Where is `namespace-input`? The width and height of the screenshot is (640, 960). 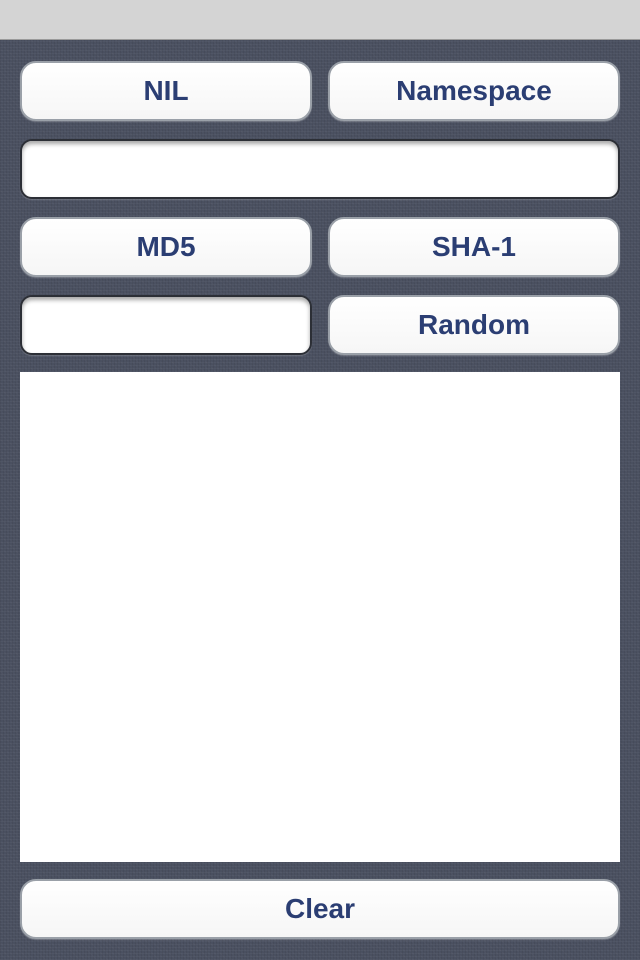 namespace-input is located at coordinates (320, 169).